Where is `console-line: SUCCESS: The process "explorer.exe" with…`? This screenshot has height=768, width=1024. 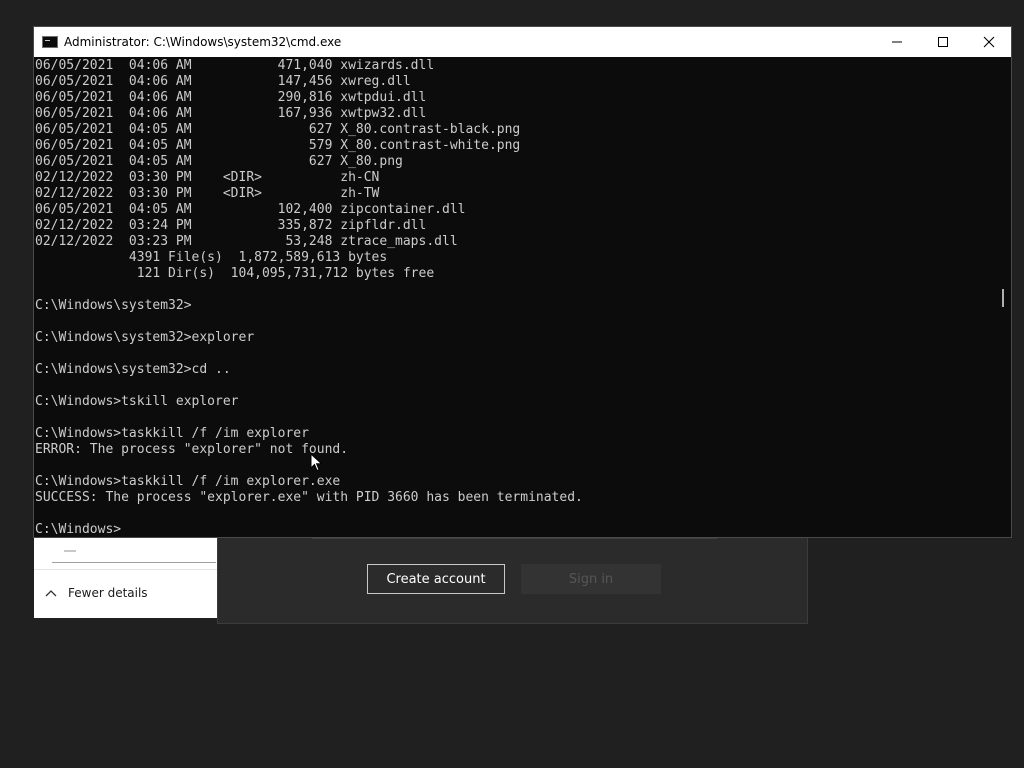
console-line: SUCCESS: The process "explorer.exe" with… is located at coordinates (309, 497).